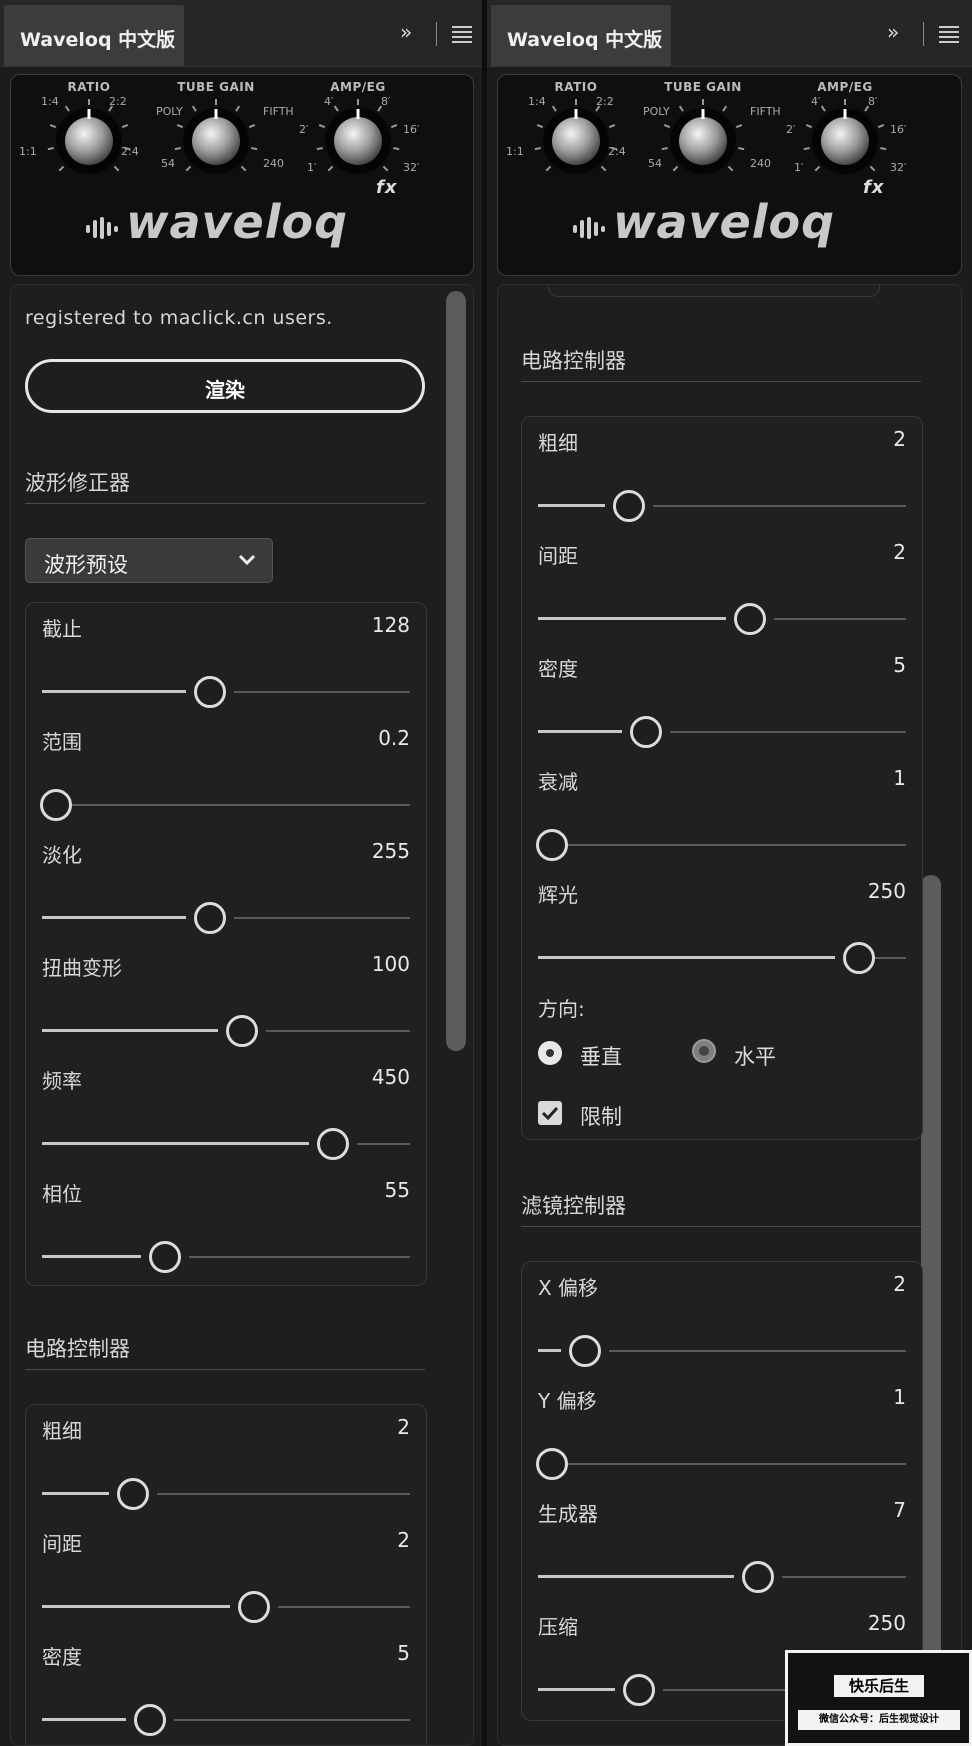 The width and height of the screenshot is (972, 1746). What do you see at coordinates (403, 1540) in the screenshot?
I see `slider-value: 2` at bounding box center [403, 1540].